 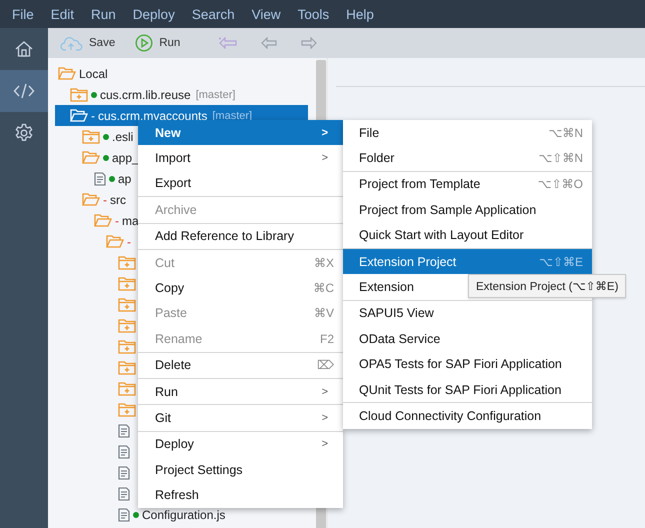 What do you see at coordinates (323, 288) in the screenshot?
I see `shortcut-label: ⌘C` at bounding box center [323, 288].